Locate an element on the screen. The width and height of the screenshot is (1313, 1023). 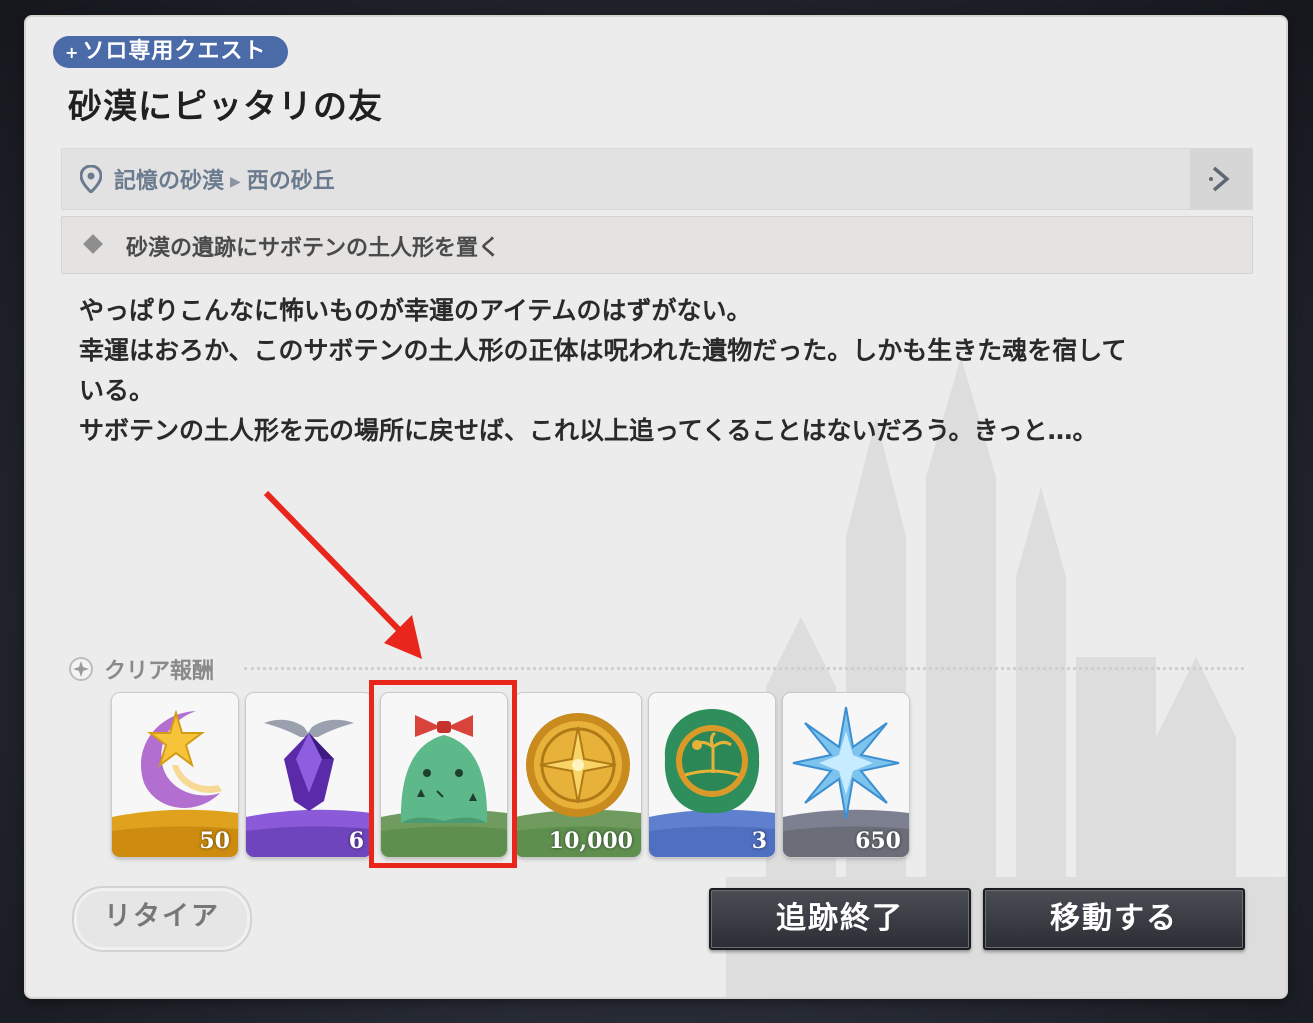
reward-item: 50 is located at coordinates (175, 775).